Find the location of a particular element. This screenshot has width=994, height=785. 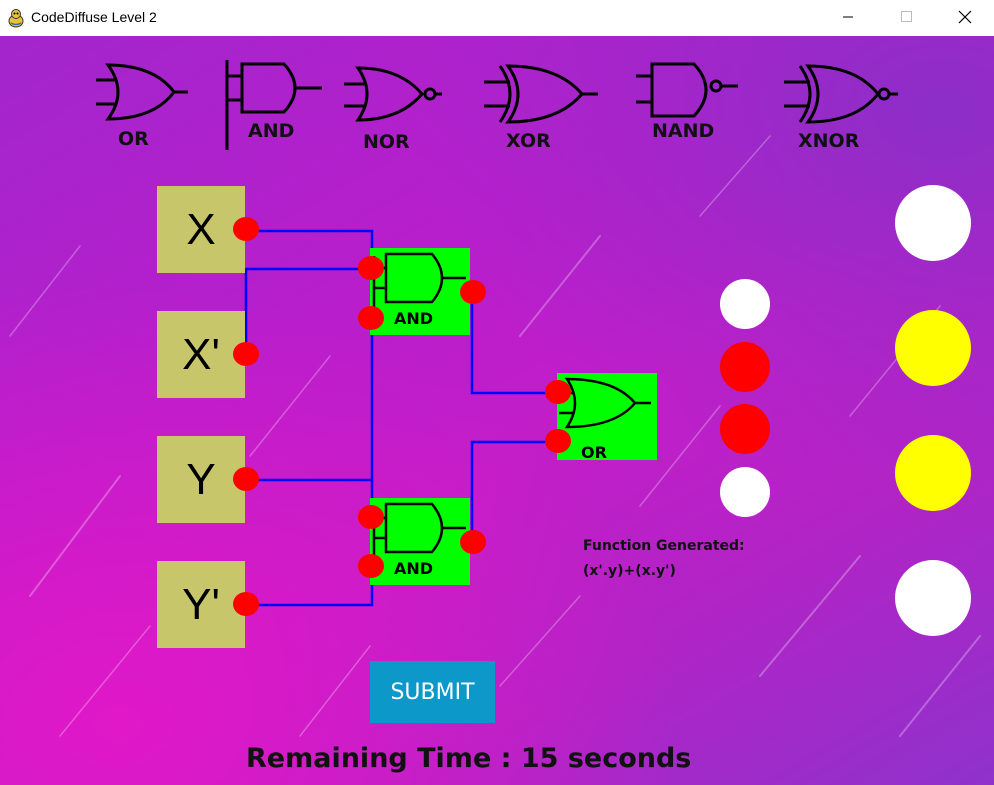

input-x-block: X is located at coordinates (201, 229).